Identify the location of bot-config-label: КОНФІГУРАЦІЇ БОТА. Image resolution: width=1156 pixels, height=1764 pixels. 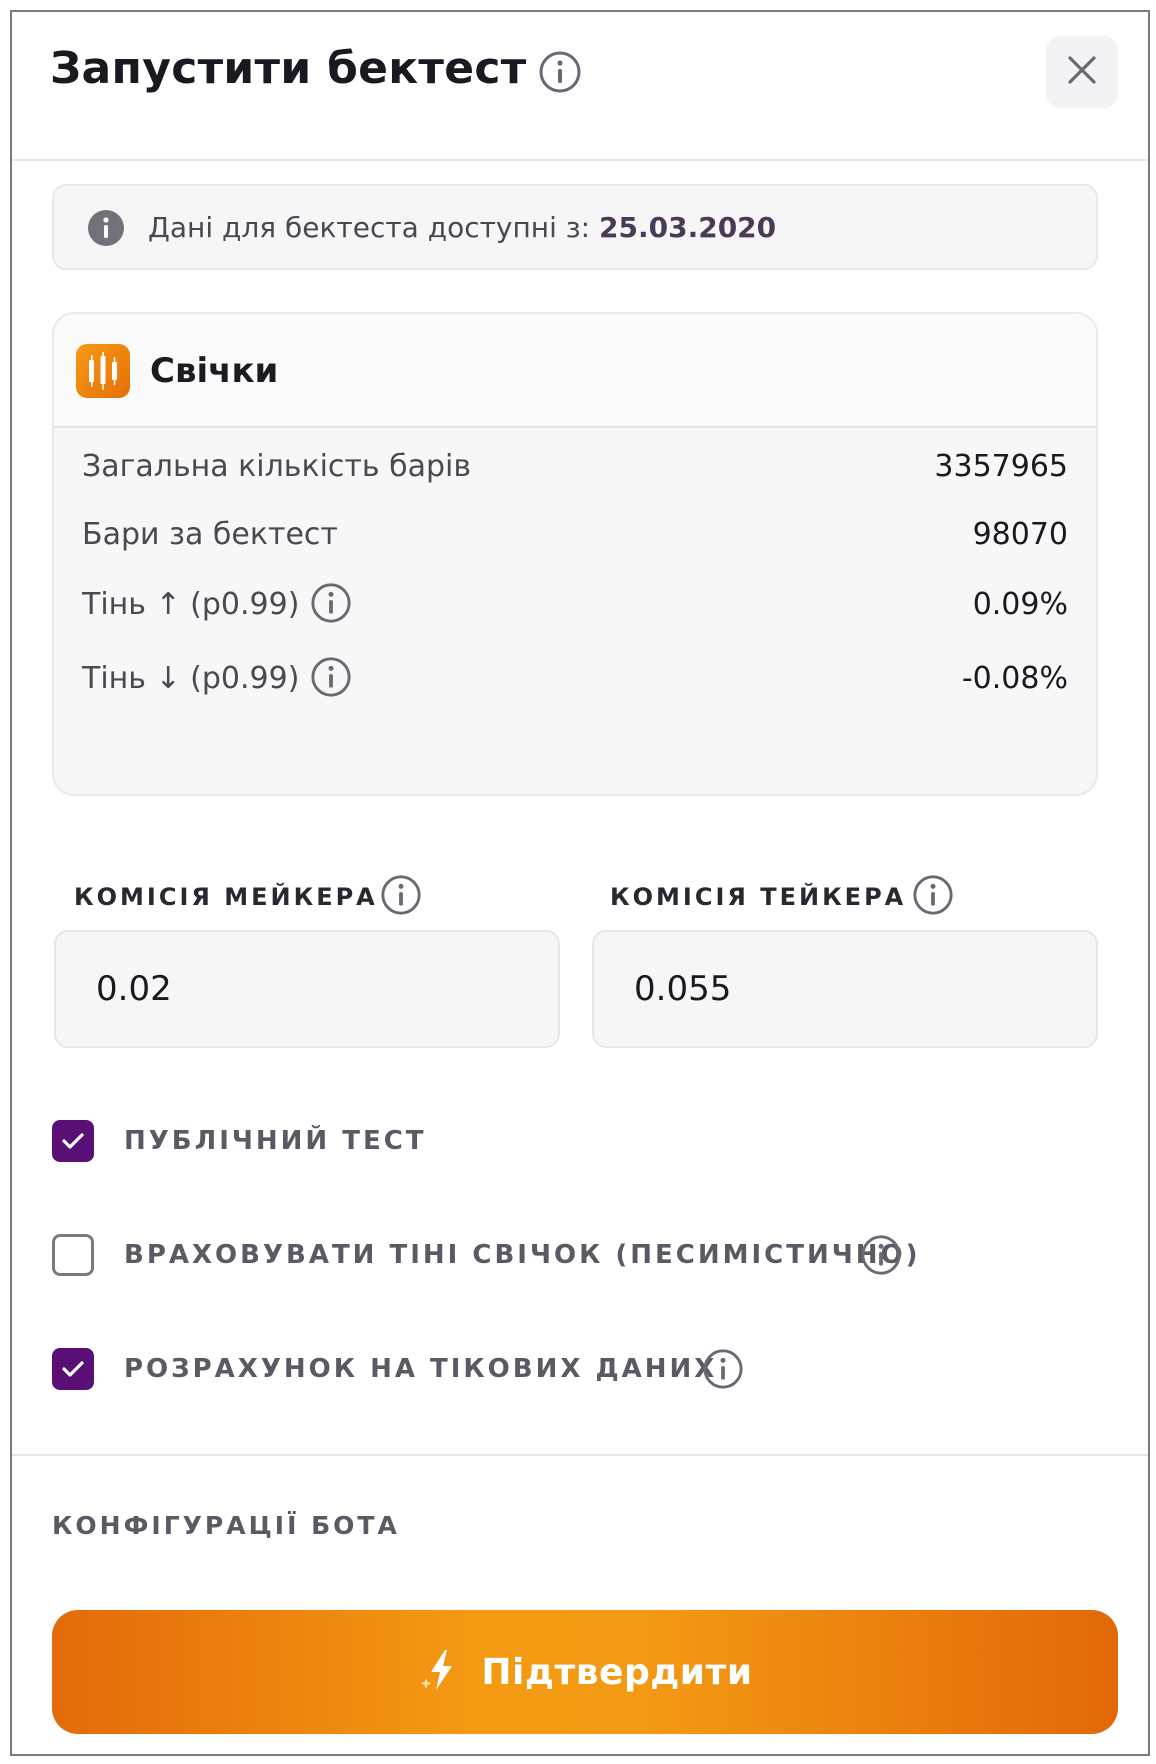
(226, 1525).